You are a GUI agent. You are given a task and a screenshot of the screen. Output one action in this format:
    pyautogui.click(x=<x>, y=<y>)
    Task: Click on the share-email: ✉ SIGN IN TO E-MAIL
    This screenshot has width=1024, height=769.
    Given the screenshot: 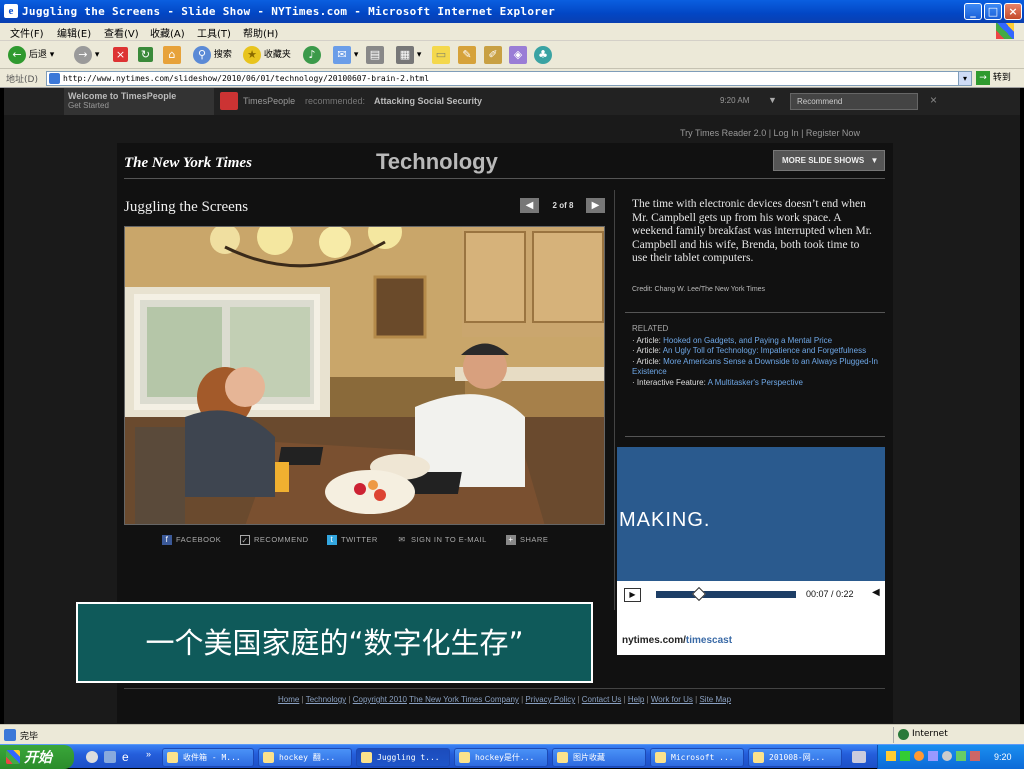 What is the action you would take?
    pyautogui.click(x=442, y=540)
    